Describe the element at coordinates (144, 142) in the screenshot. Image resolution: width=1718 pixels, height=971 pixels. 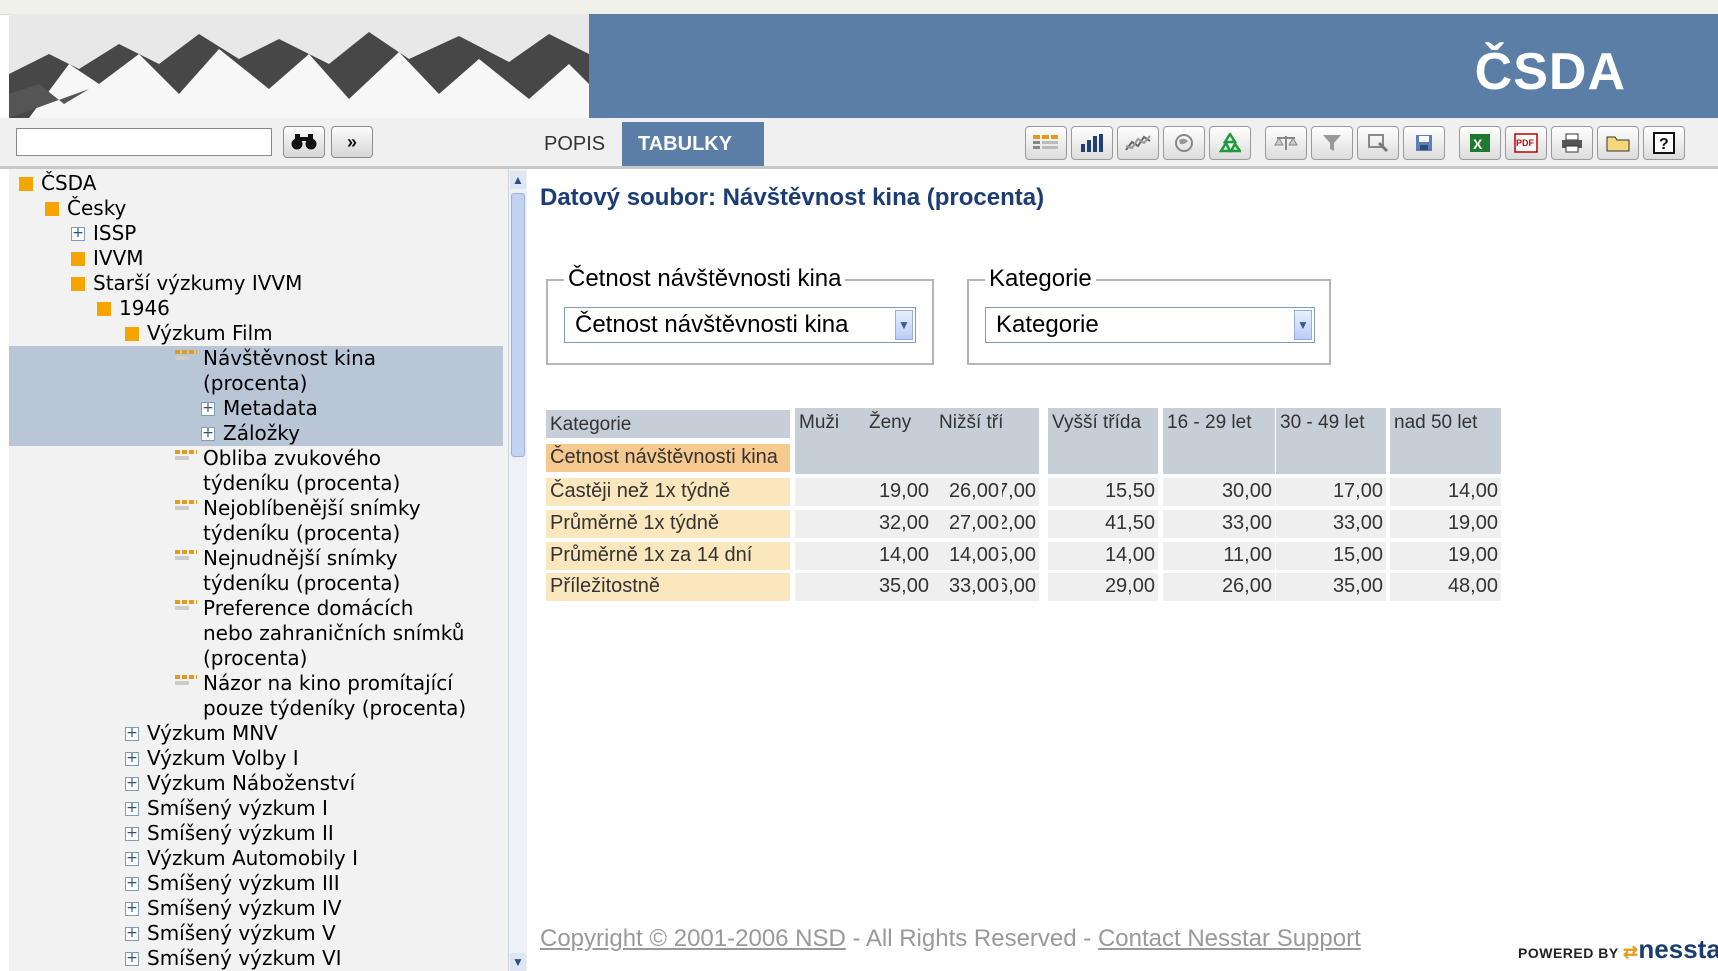
I see `search-input` at that location.